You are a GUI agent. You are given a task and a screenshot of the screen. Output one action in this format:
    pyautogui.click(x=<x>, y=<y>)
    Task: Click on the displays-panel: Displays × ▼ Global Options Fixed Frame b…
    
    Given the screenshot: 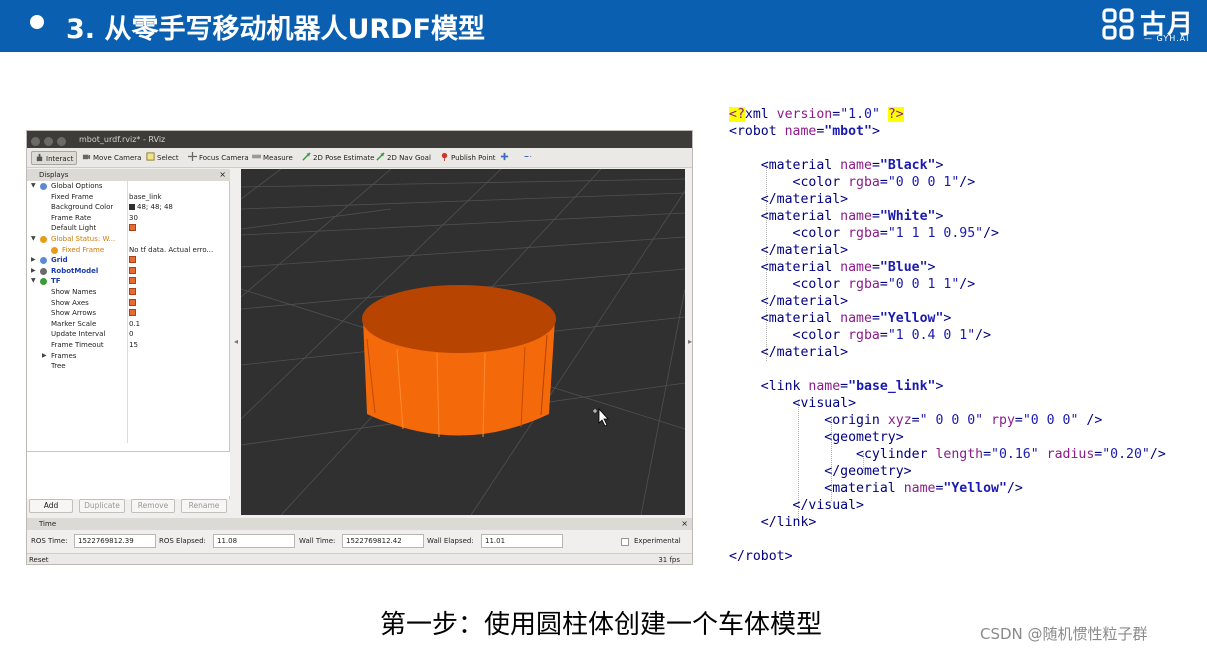 What is the action you would take?
    pyautogui.click(x=128, y=342)
    